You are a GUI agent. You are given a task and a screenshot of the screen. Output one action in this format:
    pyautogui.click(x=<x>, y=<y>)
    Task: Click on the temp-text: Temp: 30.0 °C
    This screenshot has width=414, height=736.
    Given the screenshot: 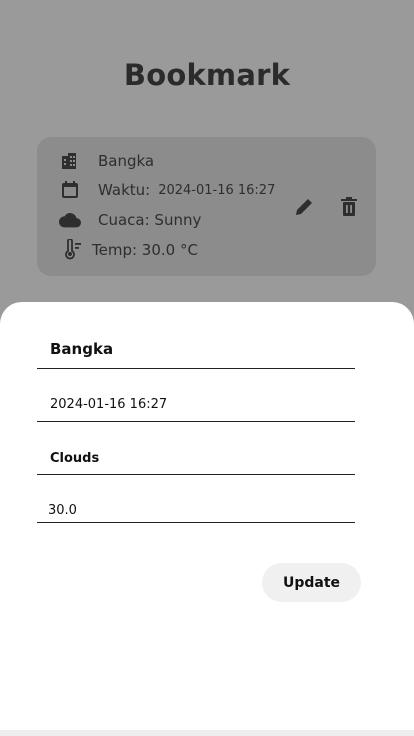 What is the action you would take?
    pyautogui.click(x=145, y=250)
    